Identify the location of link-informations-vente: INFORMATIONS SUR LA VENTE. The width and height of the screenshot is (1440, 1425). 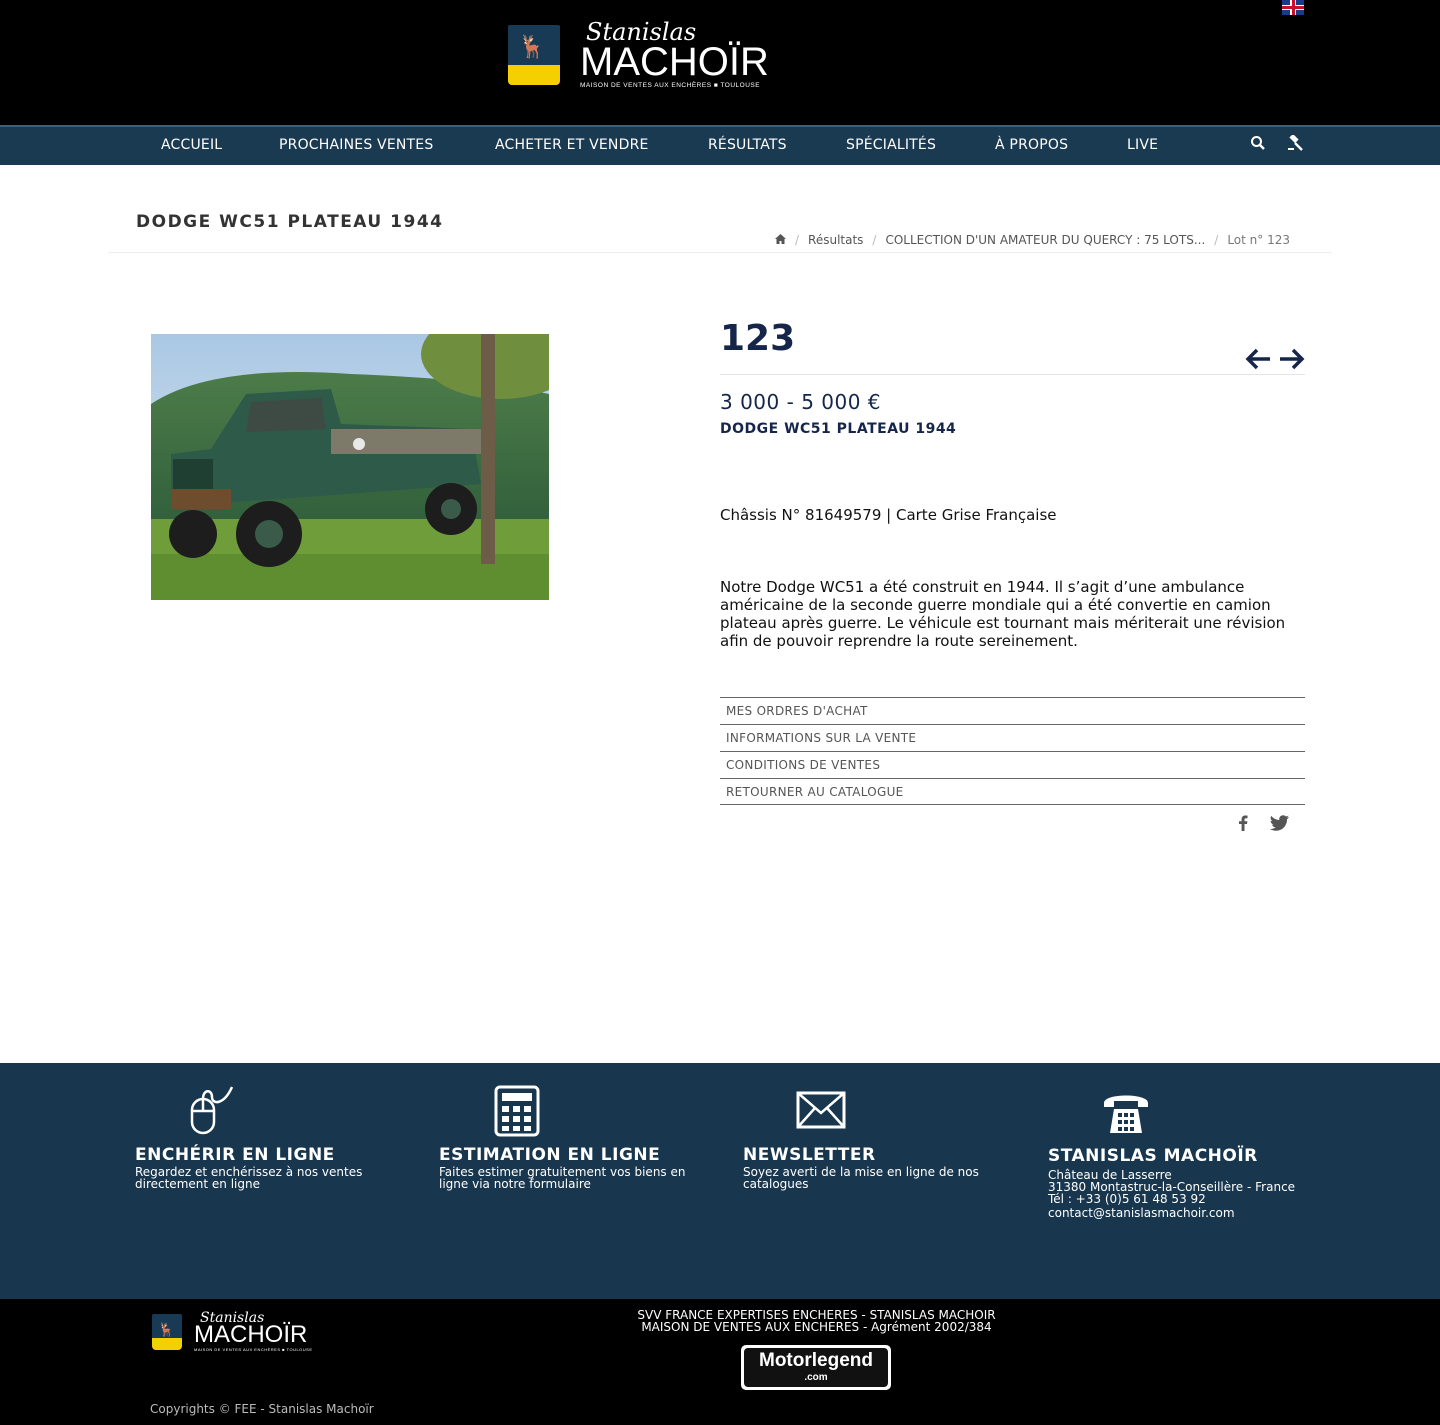
(1012, 737).